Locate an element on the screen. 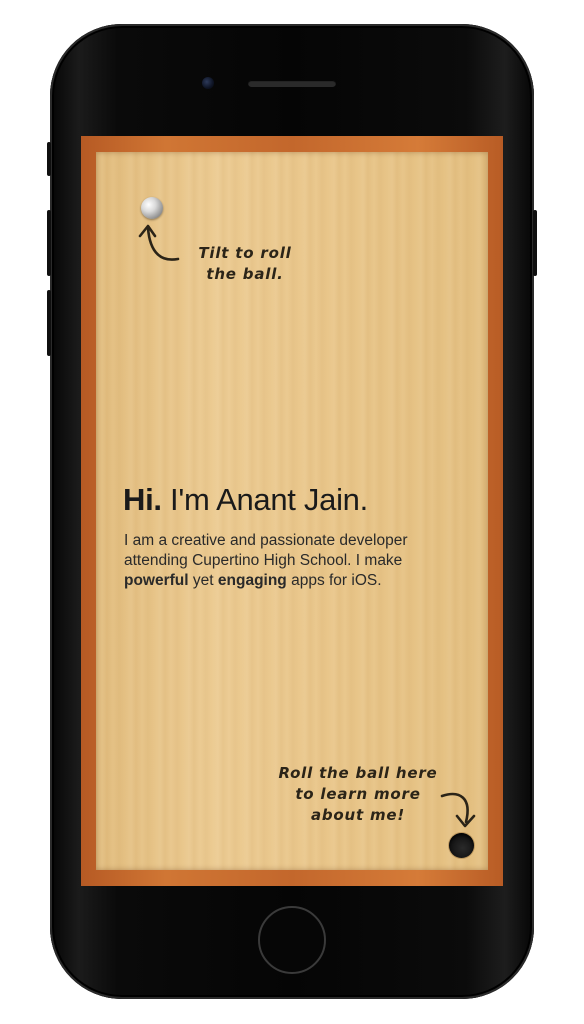 The width and height of the screenshot is (584, 1024). volume-down-button is located at coordinates (49, 323).